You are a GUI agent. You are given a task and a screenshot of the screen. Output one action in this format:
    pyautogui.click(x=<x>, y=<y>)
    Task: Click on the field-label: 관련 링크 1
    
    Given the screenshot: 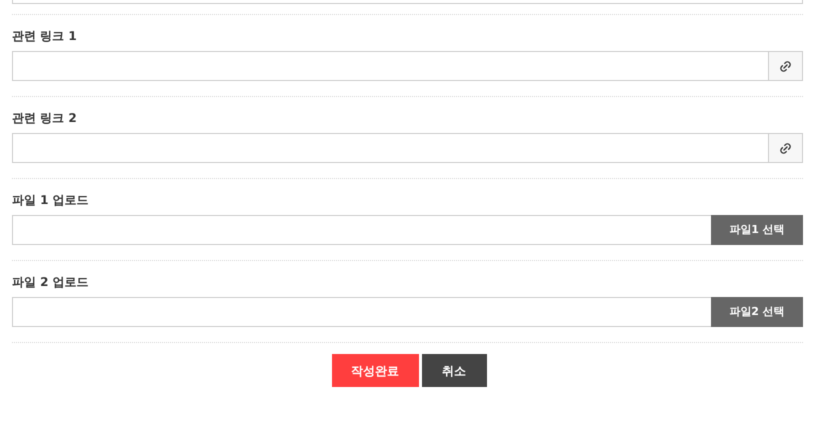 What is the action you would take?
    pyautogui.click(x=44, y=36)
    